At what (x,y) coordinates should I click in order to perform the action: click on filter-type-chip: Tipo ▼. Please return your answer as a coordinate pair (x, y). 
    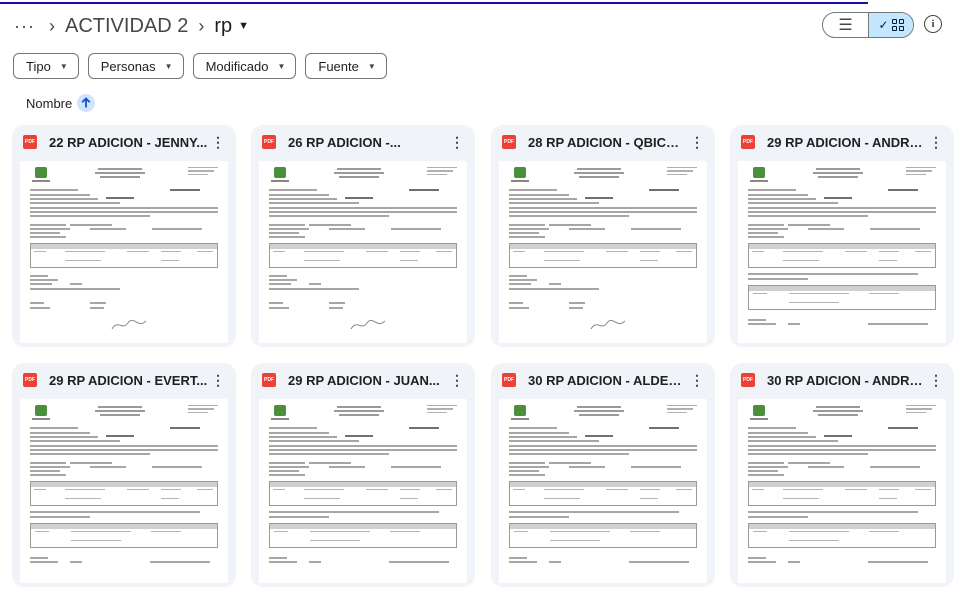
    Looking at the image, I should click on (46, 66).